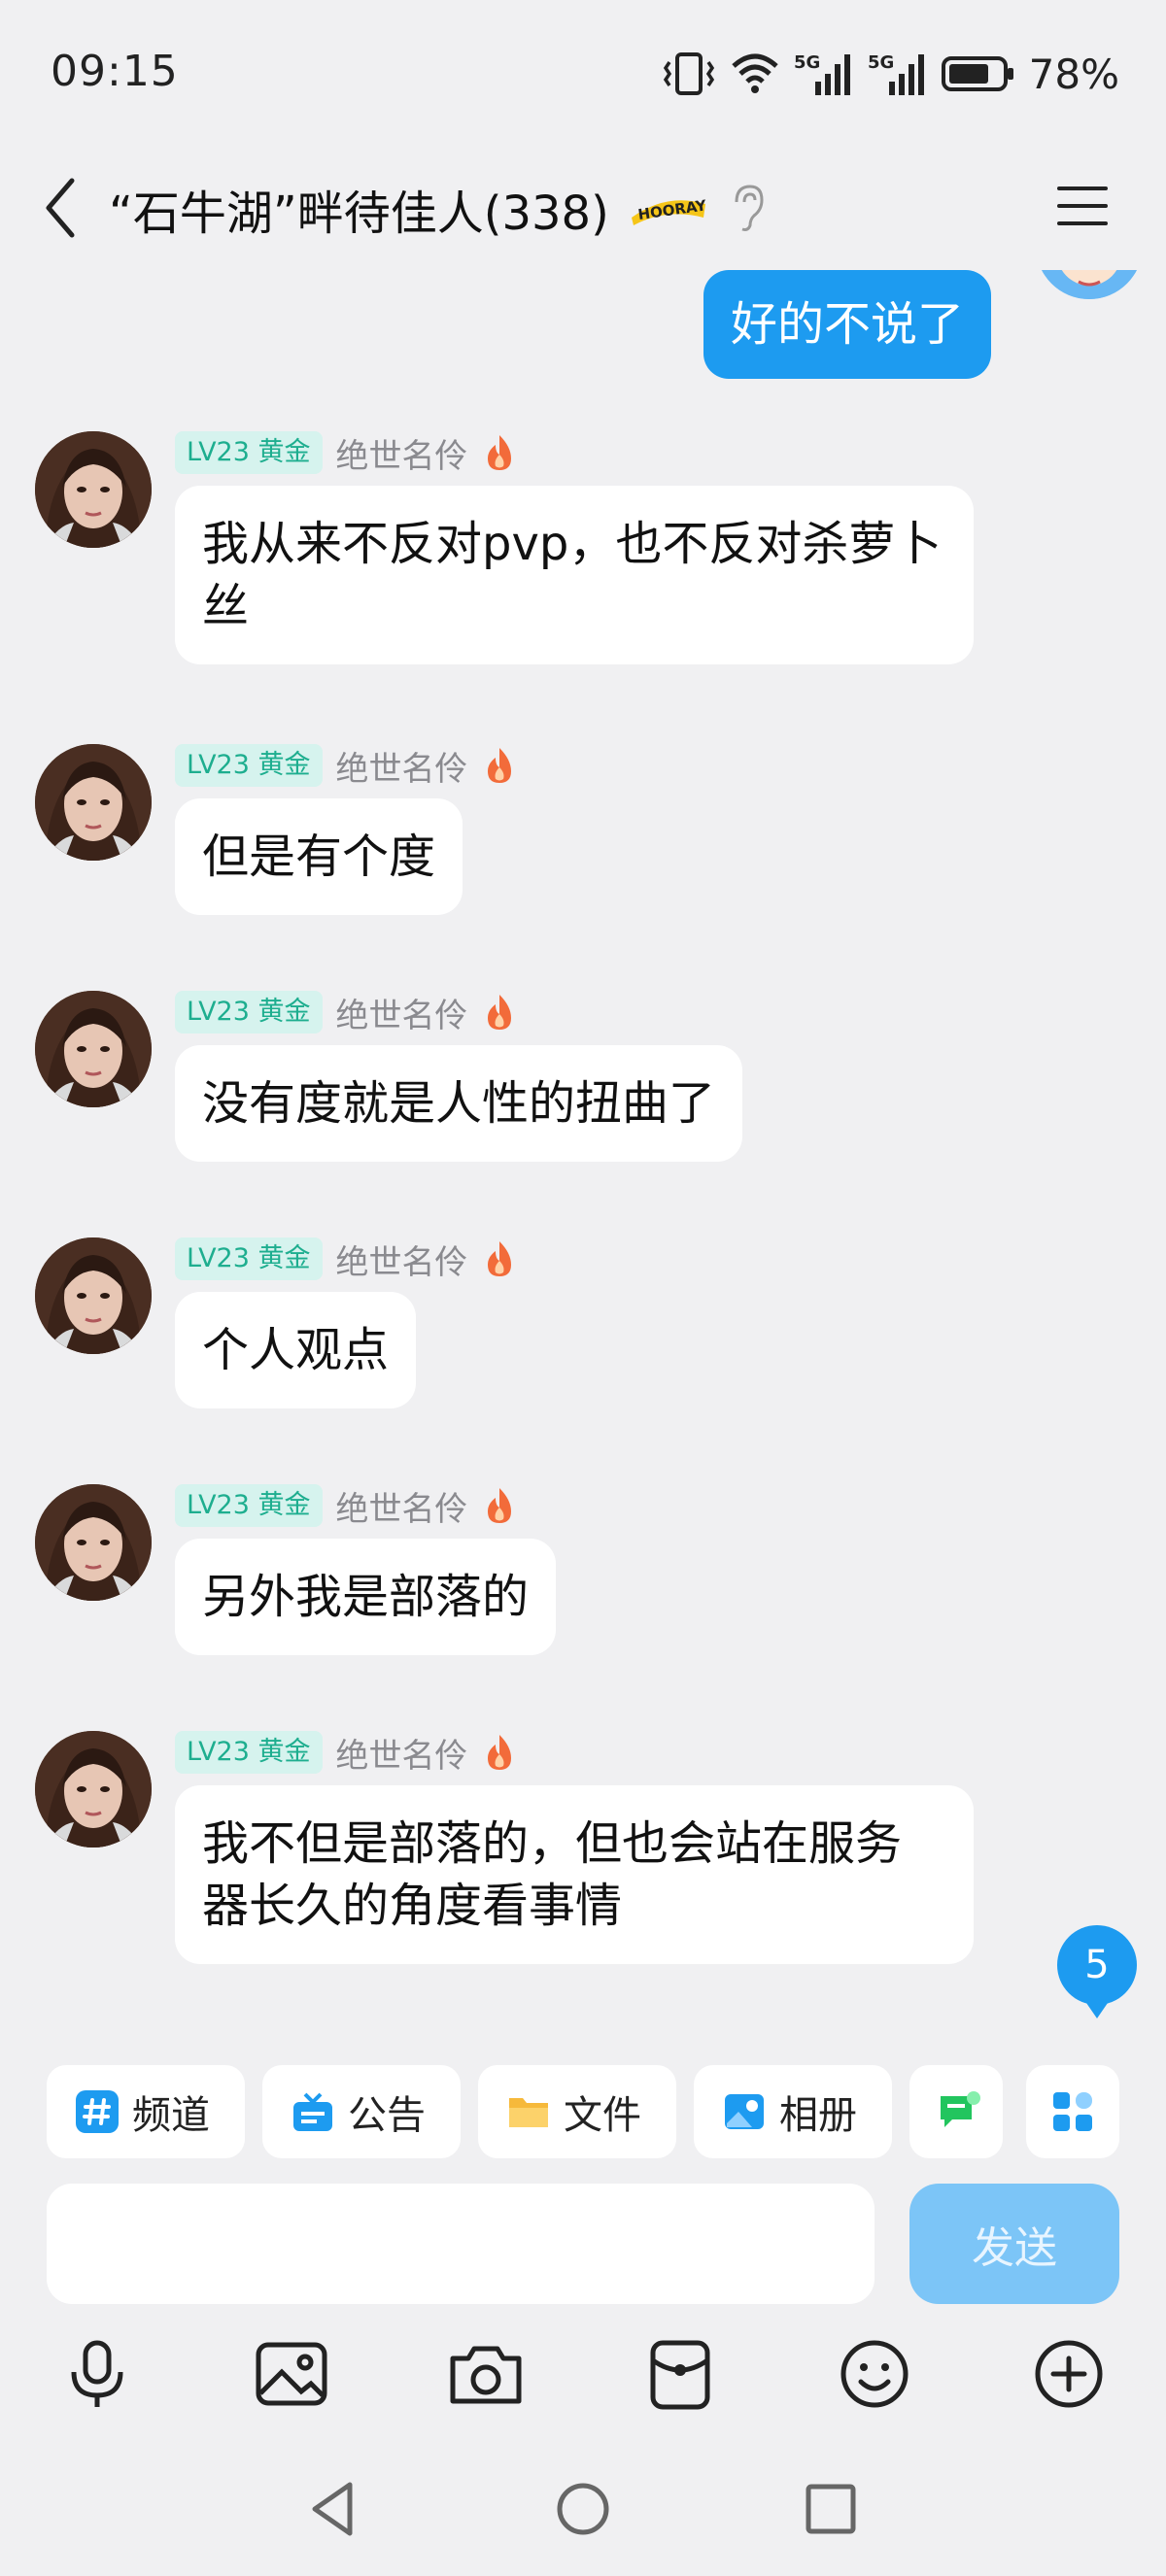 The width and height of the screenshot is (1166, 2576). I want to click on shortcut-album: 相册, so click(793, 2111).